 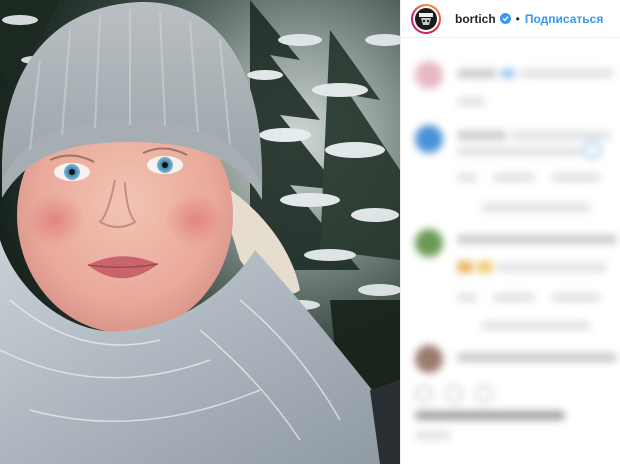 What do you see at coordinates (424, 394) in the screenshot?
I see `heart-icon` at bounding box center [424, 394].